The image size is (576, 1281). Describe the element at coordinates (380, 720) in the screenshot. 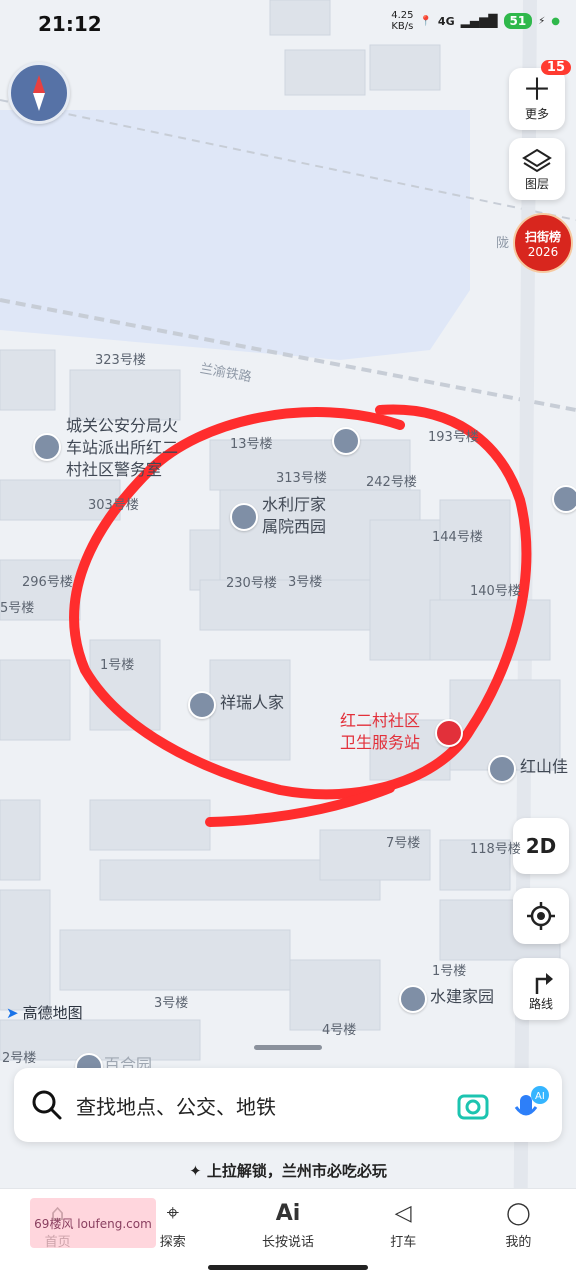

I see `poi-line: 红二村社区` at that location.